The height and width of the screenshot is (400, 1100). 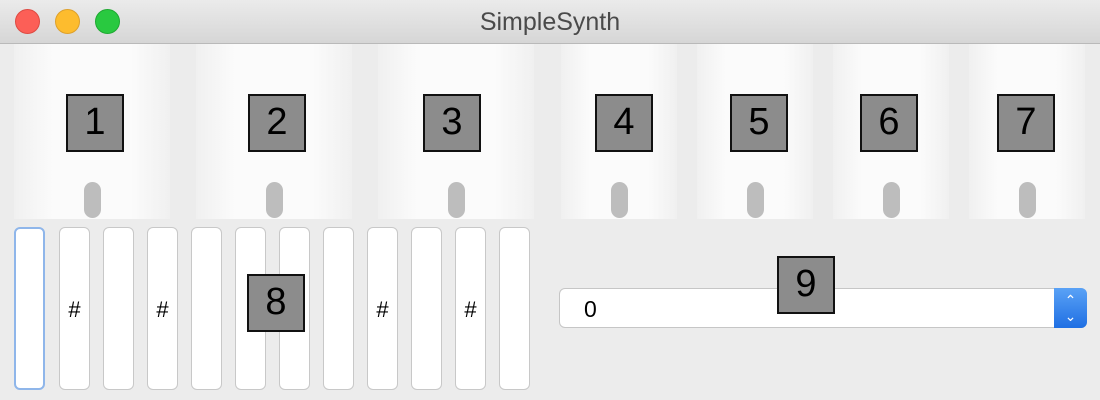 I want to click on annotation-marker-8: 8, so click(x=276, y=303).